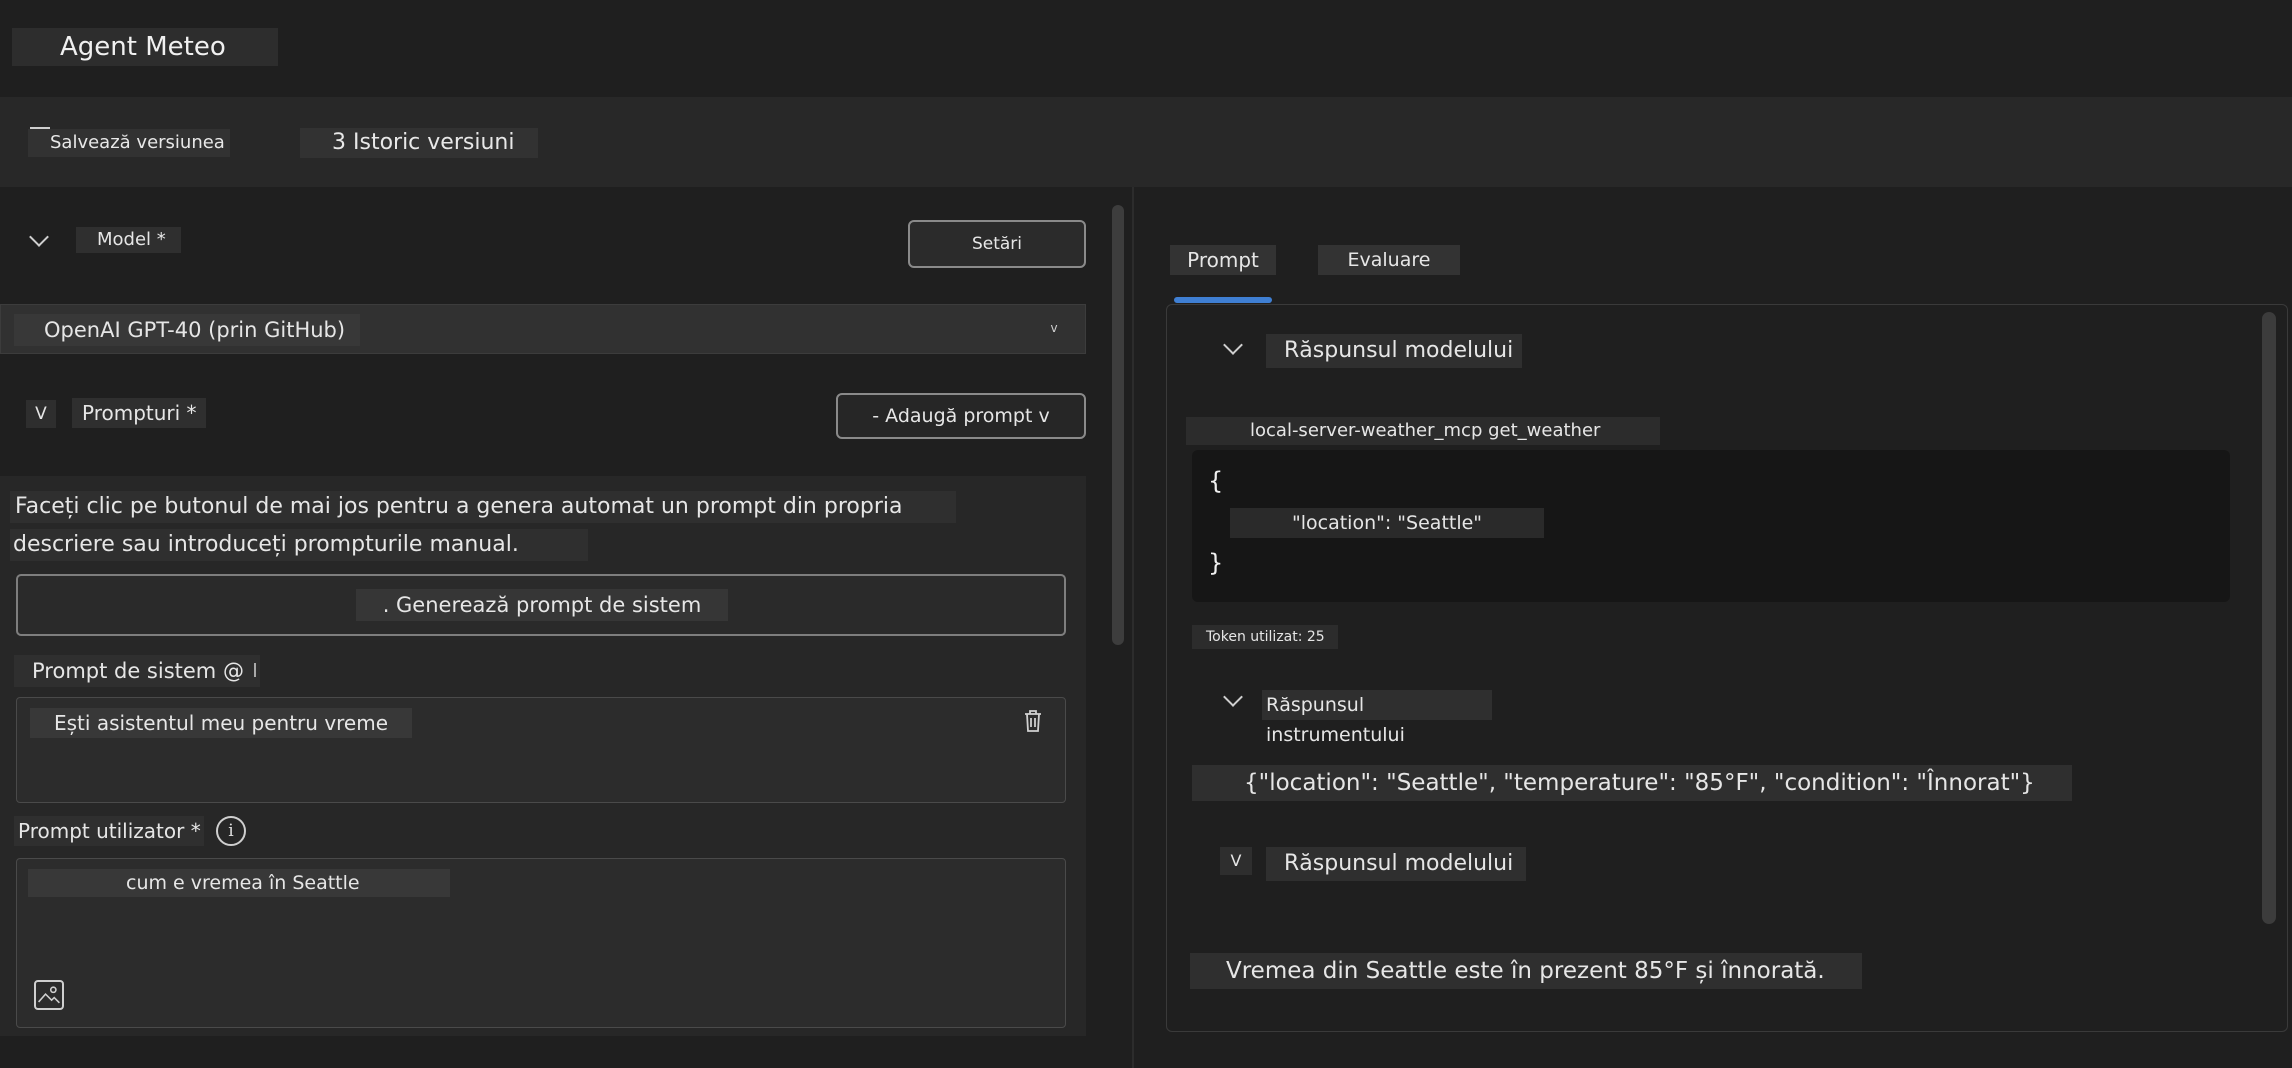 The width and height of the screenshot is (2292, 1068). What do you see at coordinates (221, 723) in the screenshot?
I see `system-prompt-value: Ești asistentul meu pentru vreme` at bounding box center [221, 723].